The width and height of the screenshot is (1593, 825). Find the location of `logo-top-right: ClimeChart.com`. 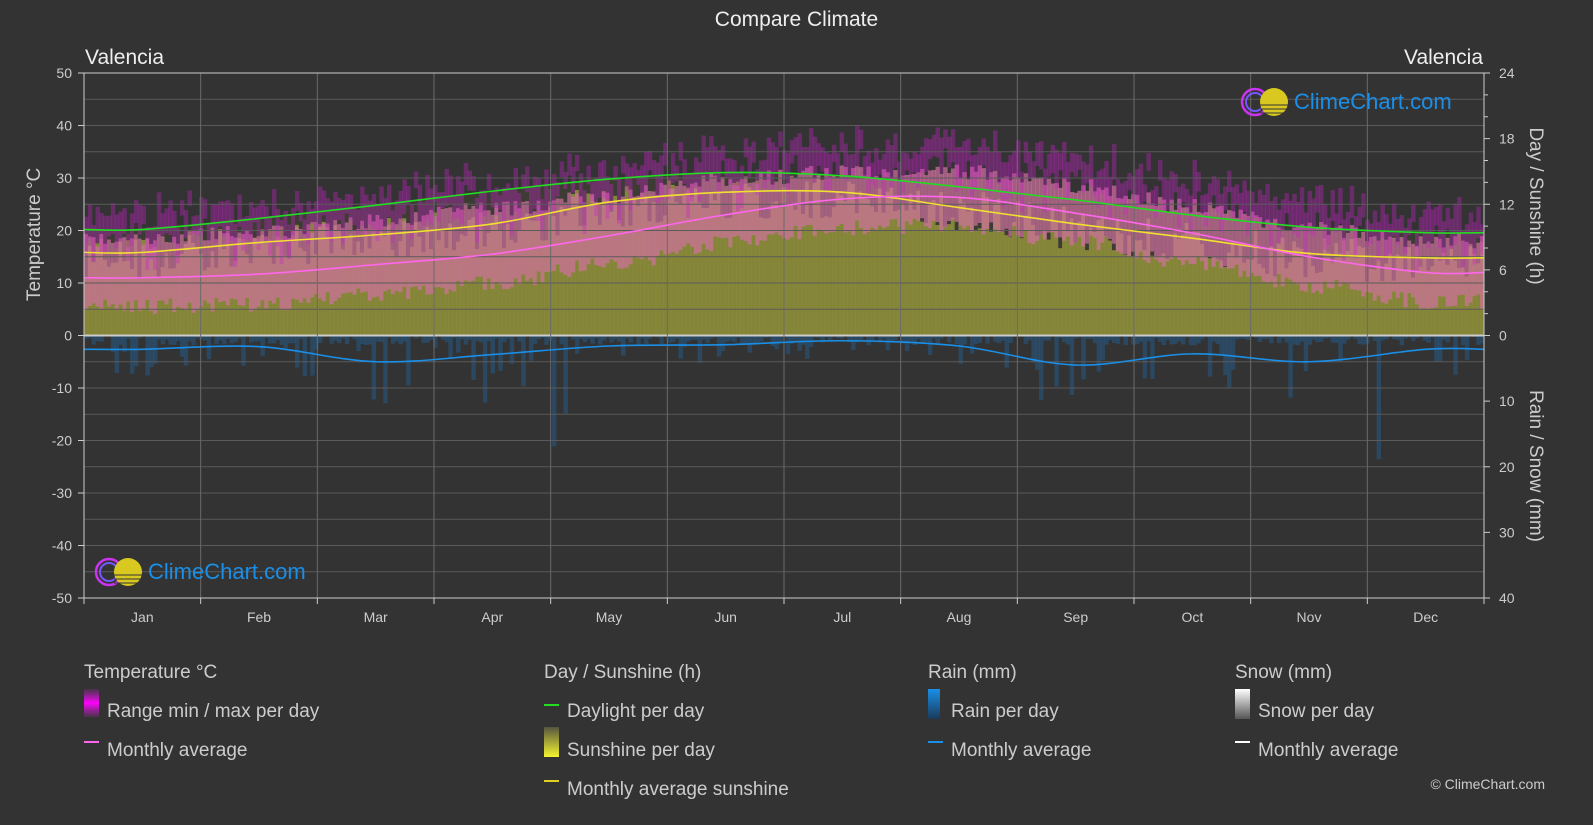

logo-top-right: ClimeChart.com is located at coordinates (1346, 102).